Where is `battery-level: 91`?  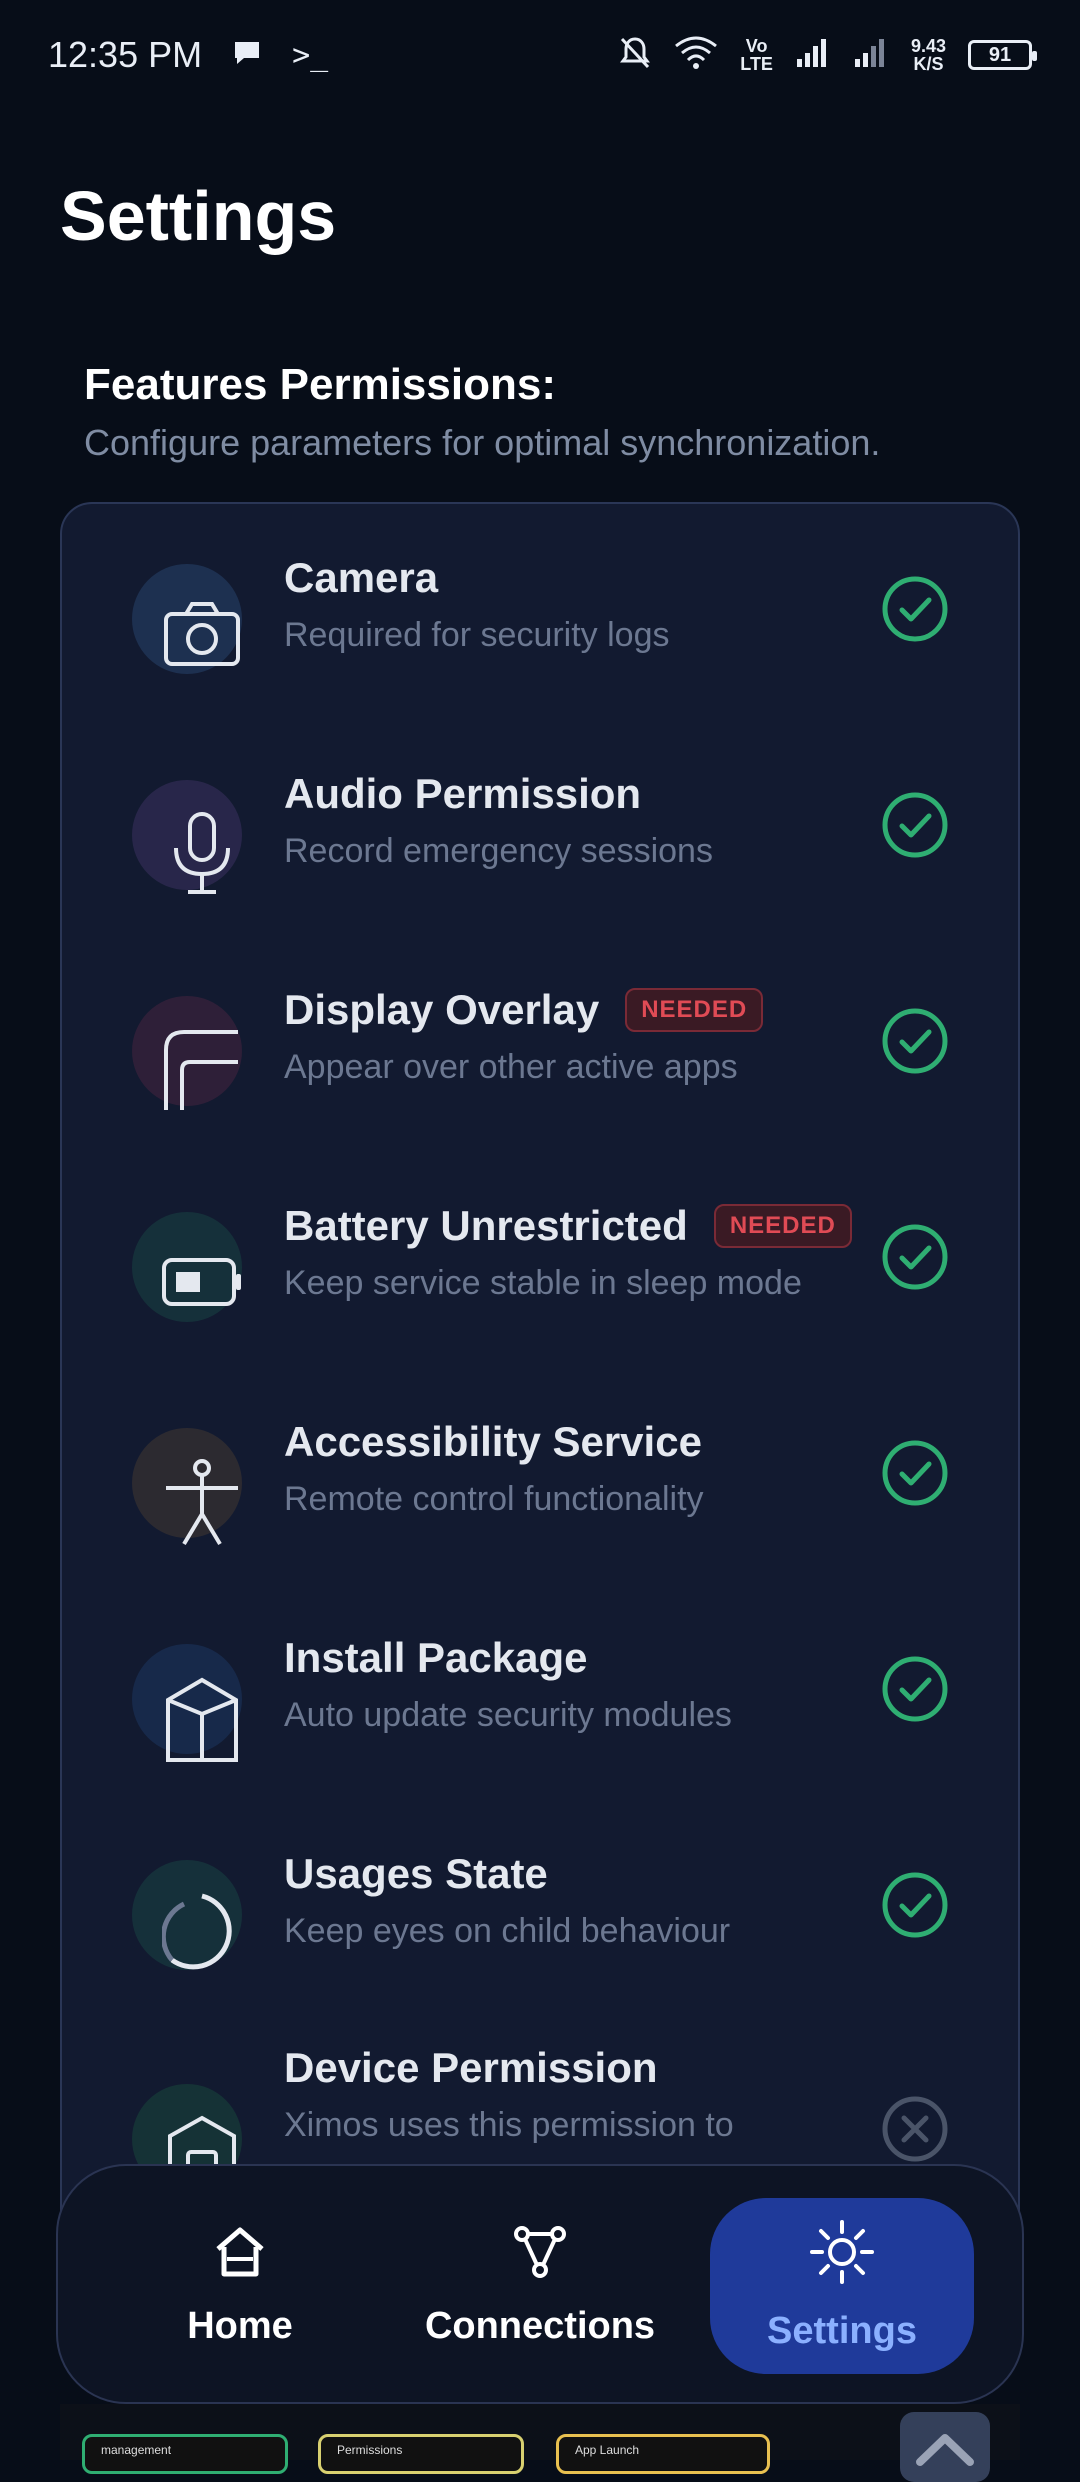 battery-level: 91 is located at coordinates (1000, 54).